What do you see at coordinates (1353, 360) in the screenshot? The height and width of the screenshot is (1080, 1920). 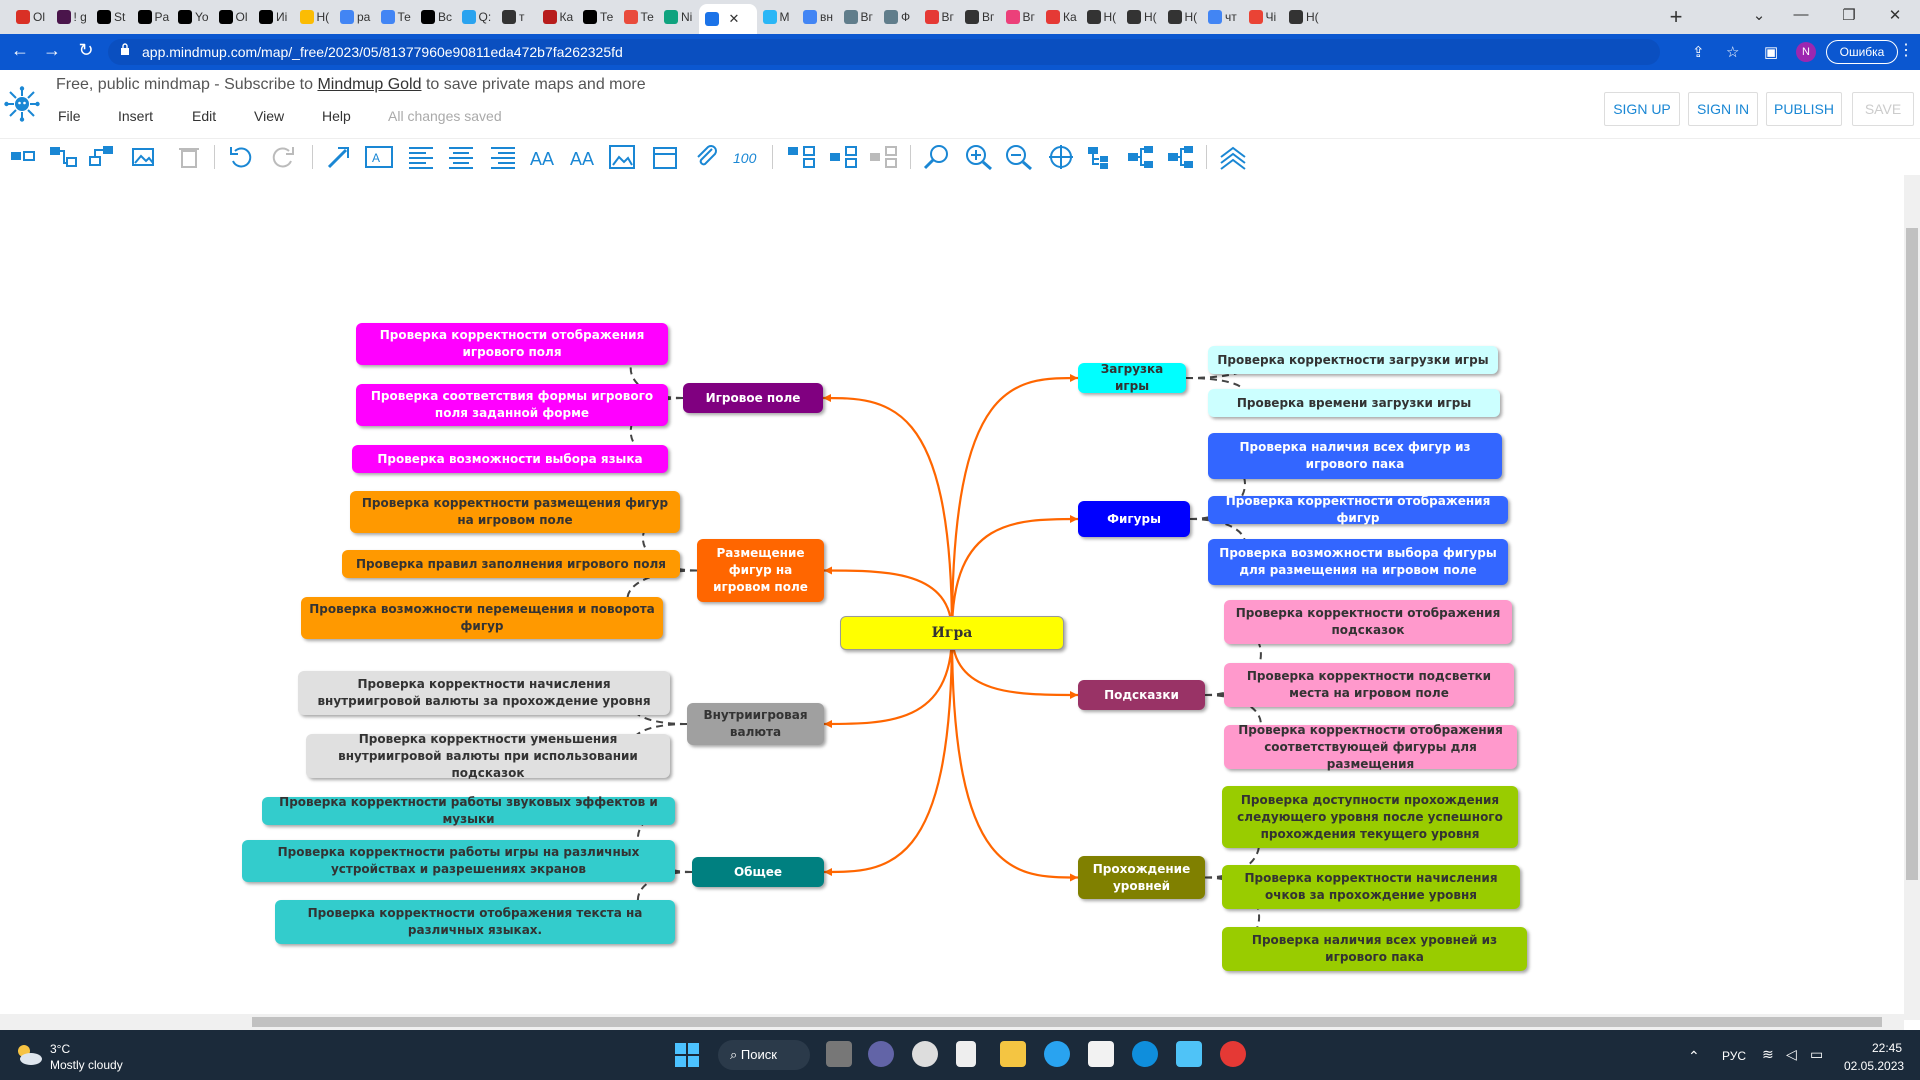 I see `leaf-node: Проверка корректности загрузки игры` at bounding box center [1353, 360].